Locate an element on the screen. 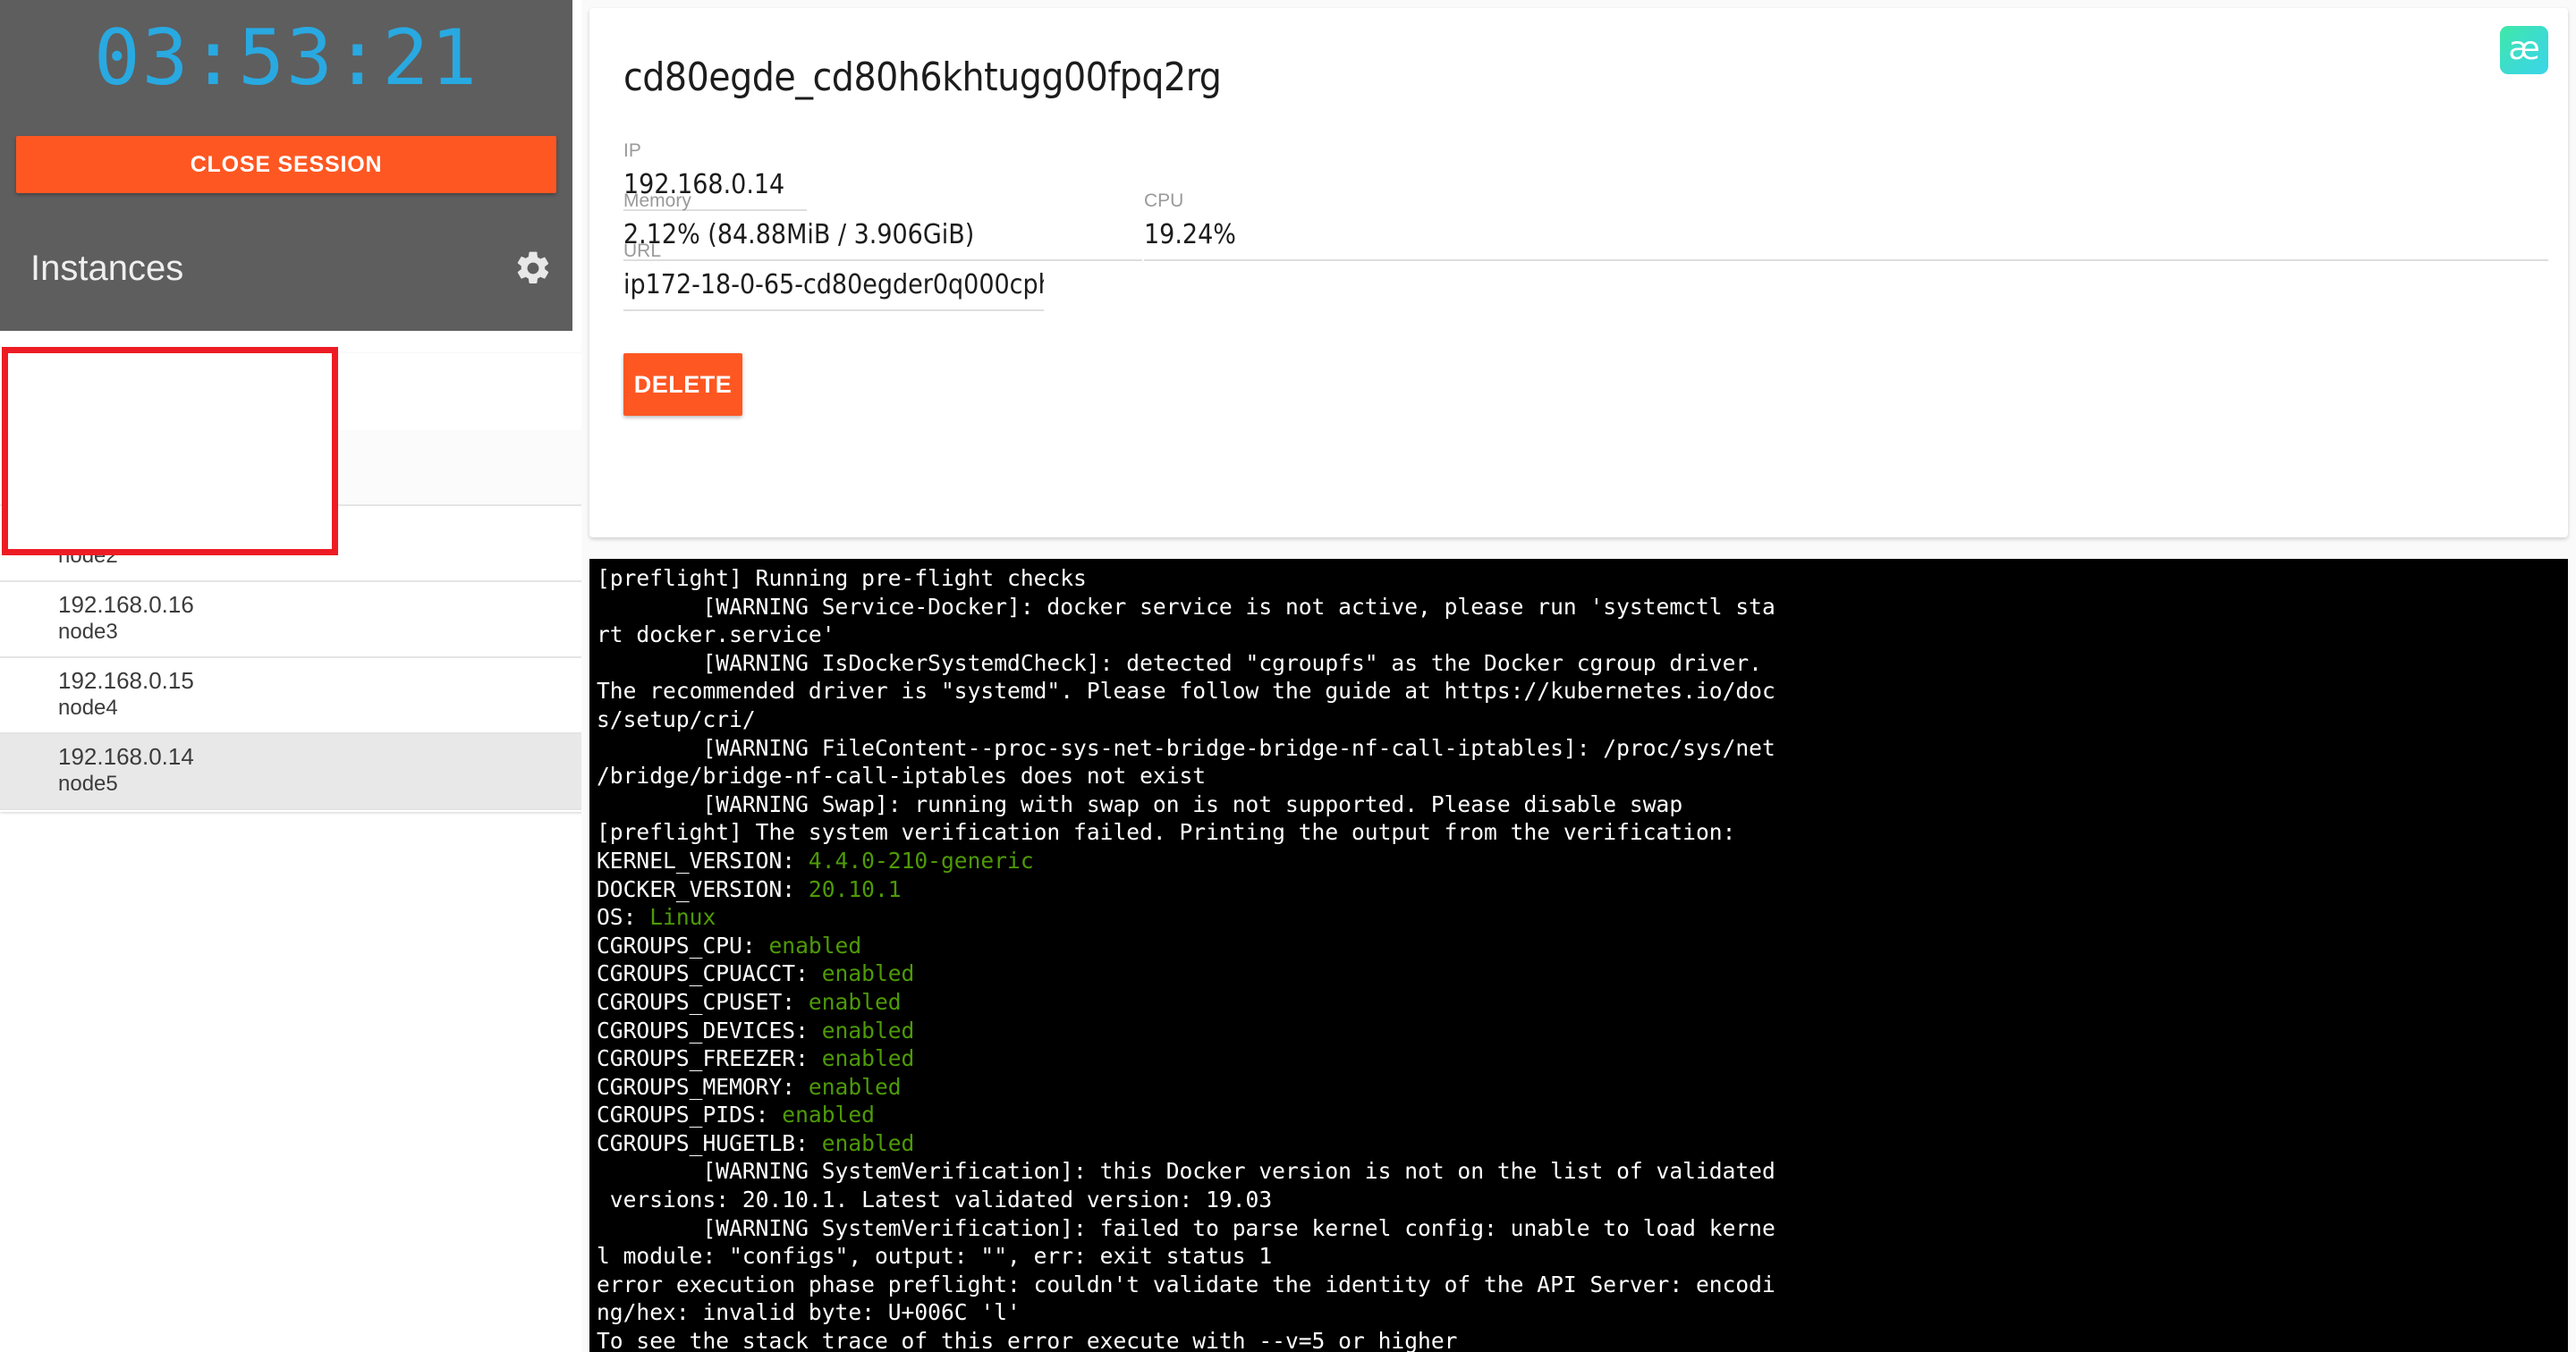  instance-list-highlight is located at coordinates (170, 451).